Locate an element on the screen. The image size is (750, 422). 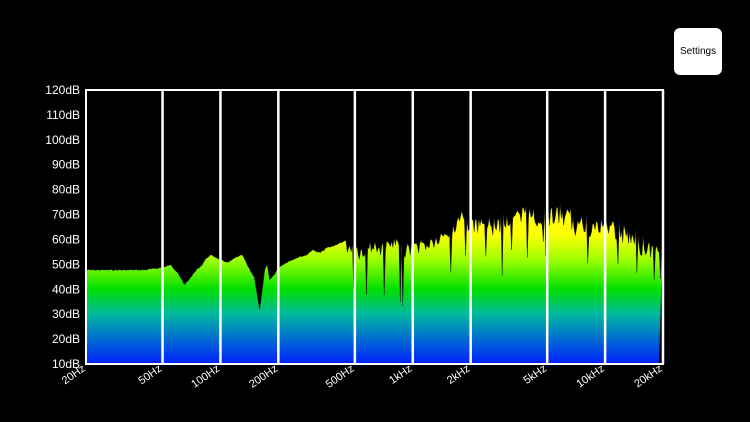
y-tick-label: 110dB is located at coordinates (63, 115).